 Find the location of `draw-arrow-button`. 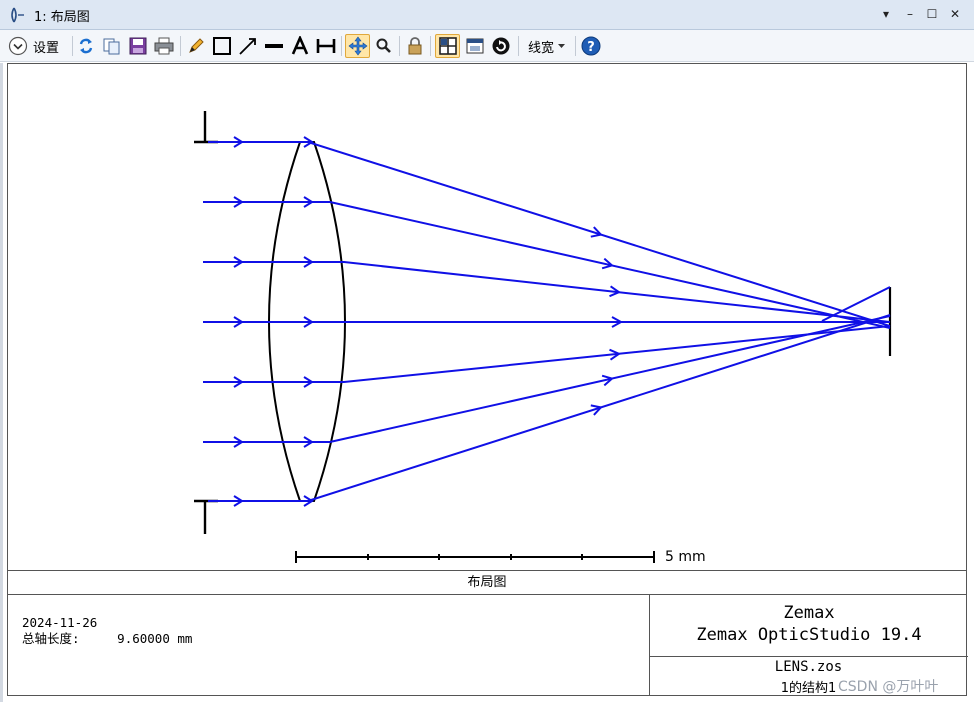

draw-arrow-button is located at coordinates (248, 46).